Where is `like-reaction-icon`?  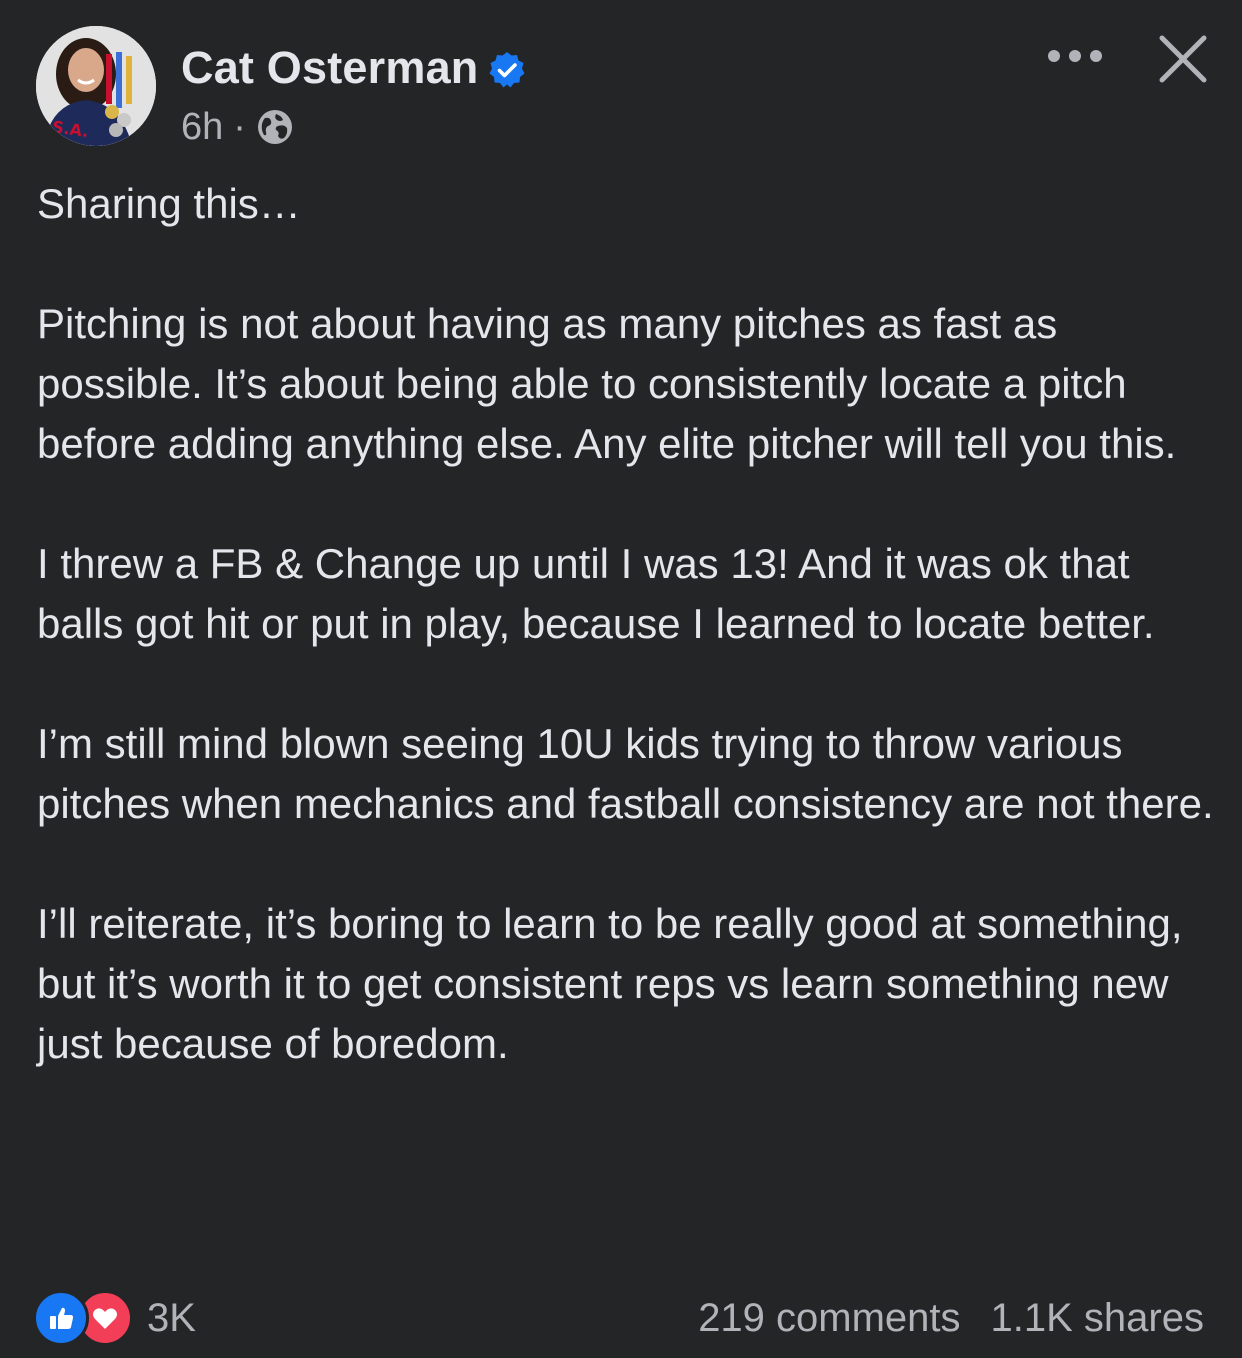
like-reaction-icon is located at coordinates (61, 1318).